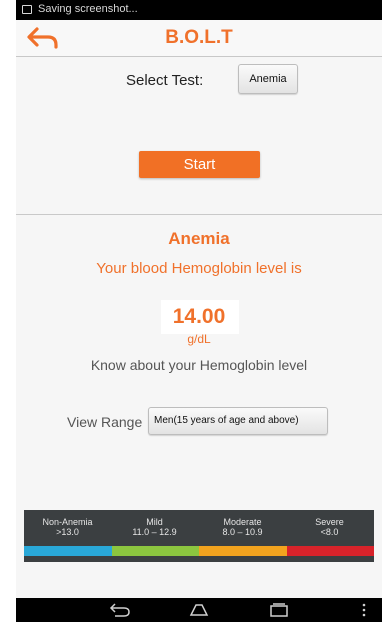 The image size is (382, 622). What do you see at coordinates (67, 522) in the screenshot?
I see `legend-name: Non-Anemia` at bounding box center [67, 522].